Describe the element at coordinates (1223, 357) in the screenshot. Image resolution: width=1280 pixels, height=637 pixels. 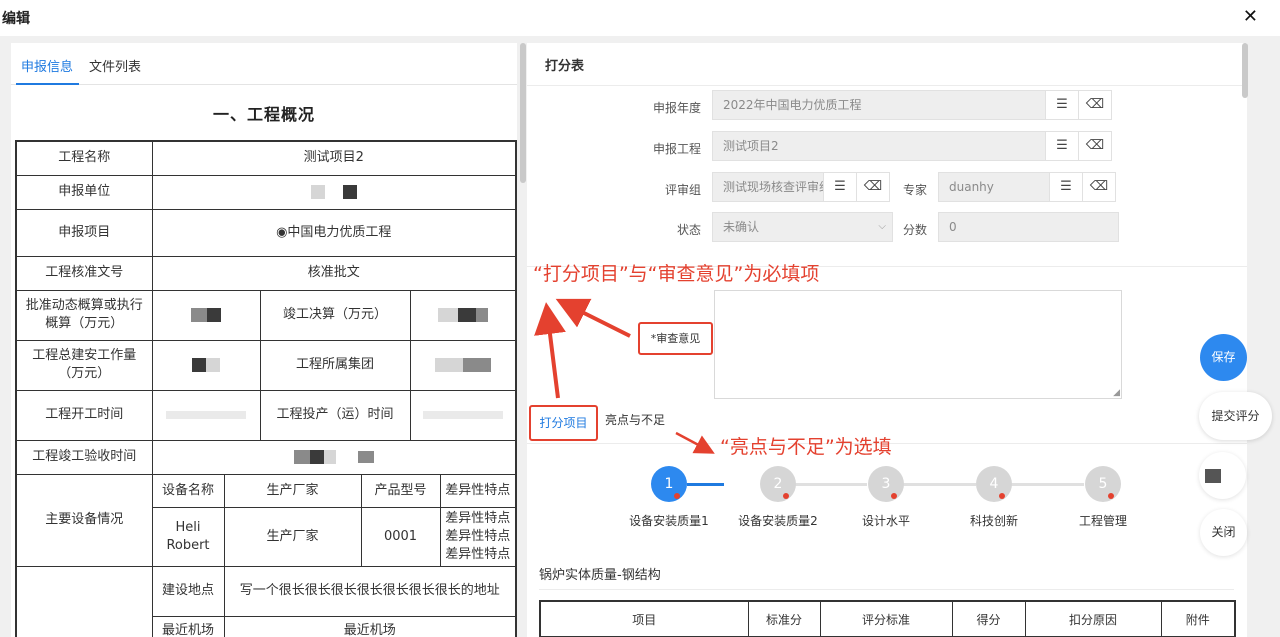
I see `save-button: 保存` at that location.